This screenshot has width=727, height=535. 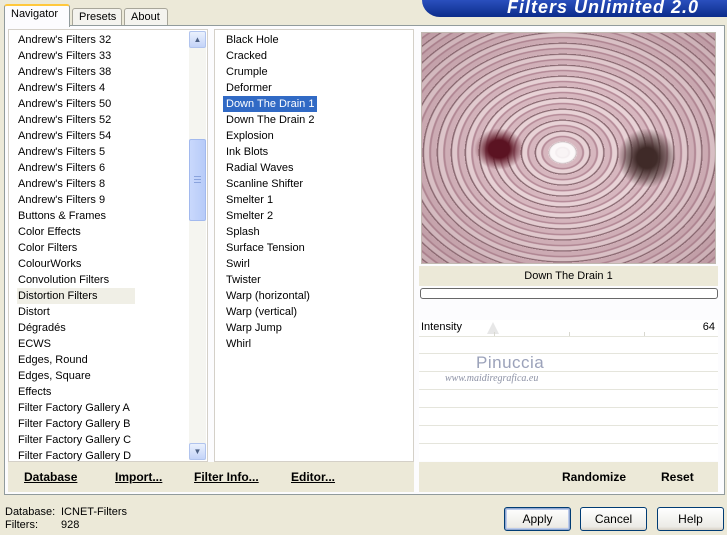 I want to click on category-list-item: Andrew's Filters 9, so click(x=76, y=200).